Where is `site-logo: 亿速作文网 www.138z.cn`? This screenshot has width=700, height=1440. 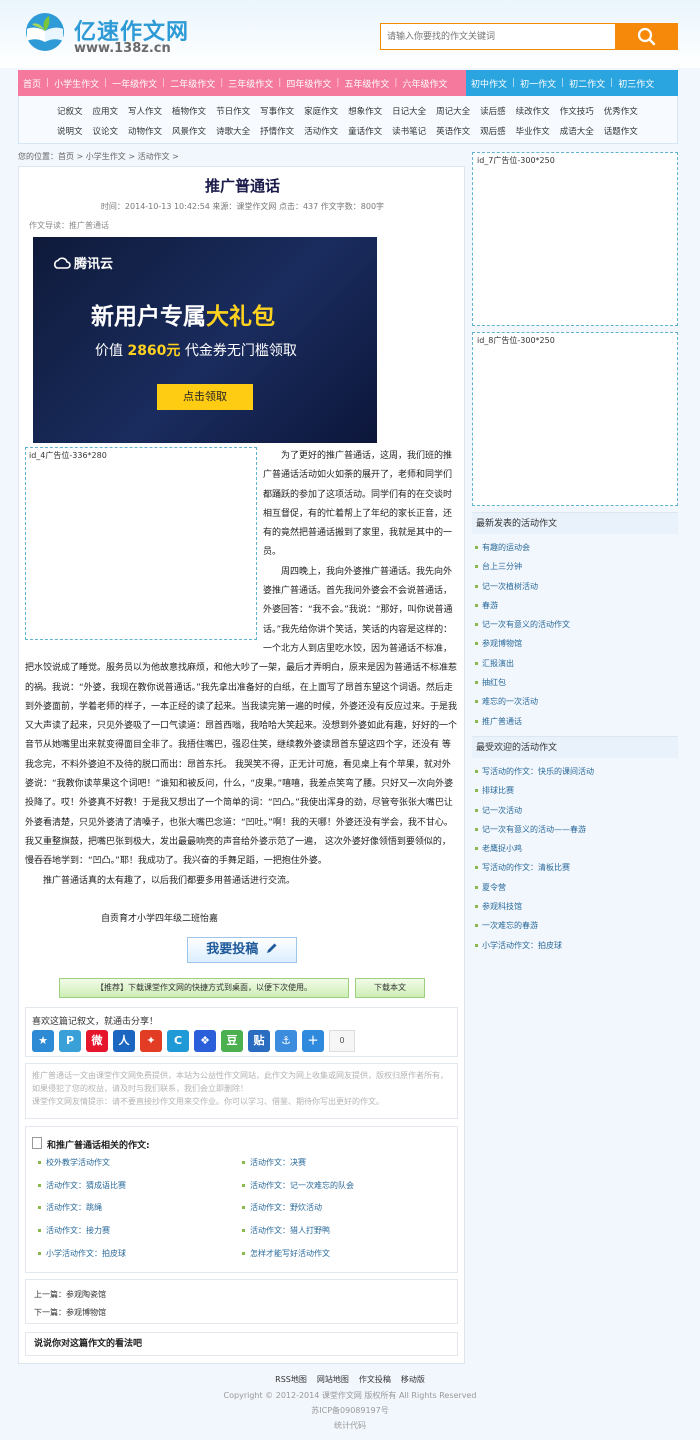 site-logo: 亿速作文网 www.138z.cn is located at coordinates (120, 35).